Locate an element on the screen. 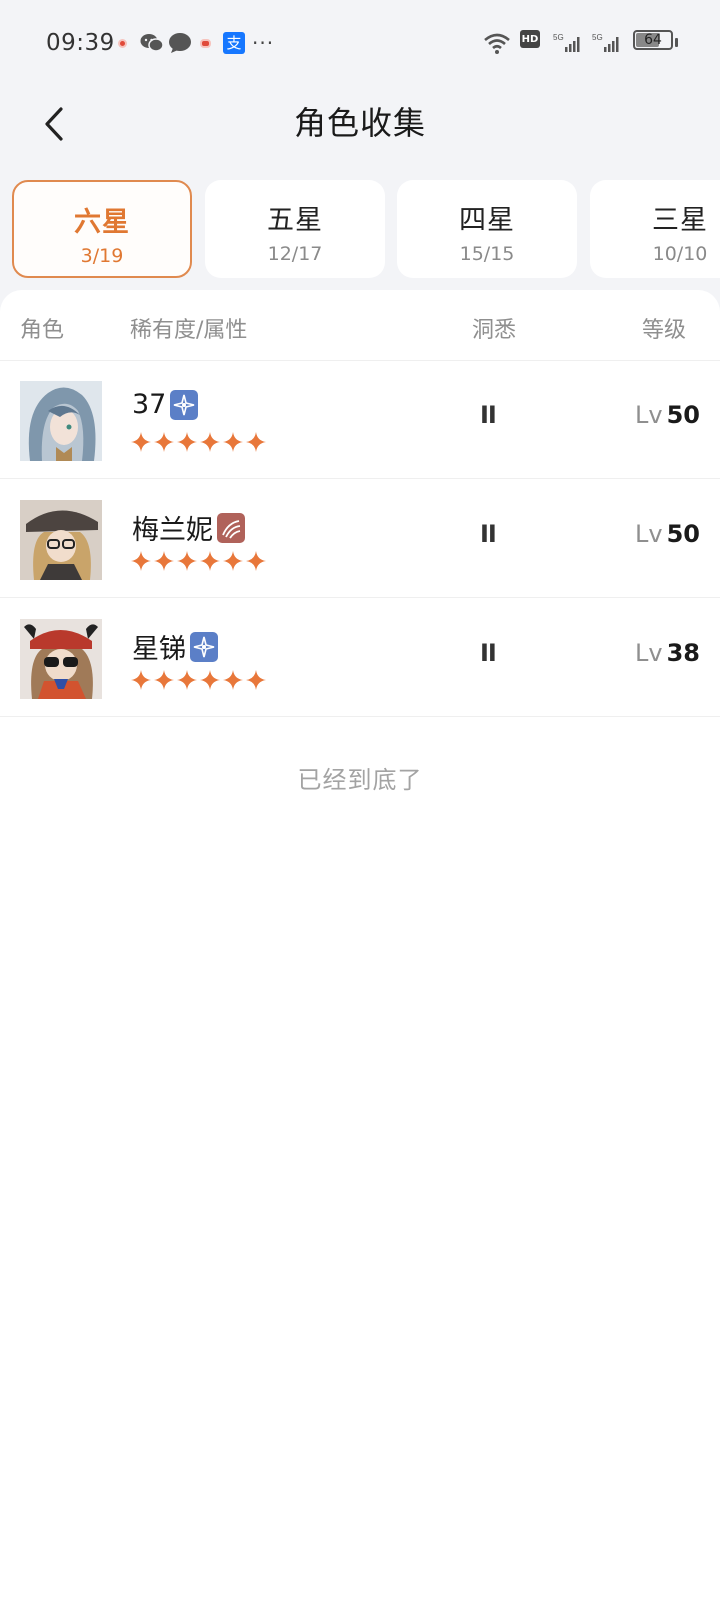  battery-level: 64 is located at coordinates (653, 40).